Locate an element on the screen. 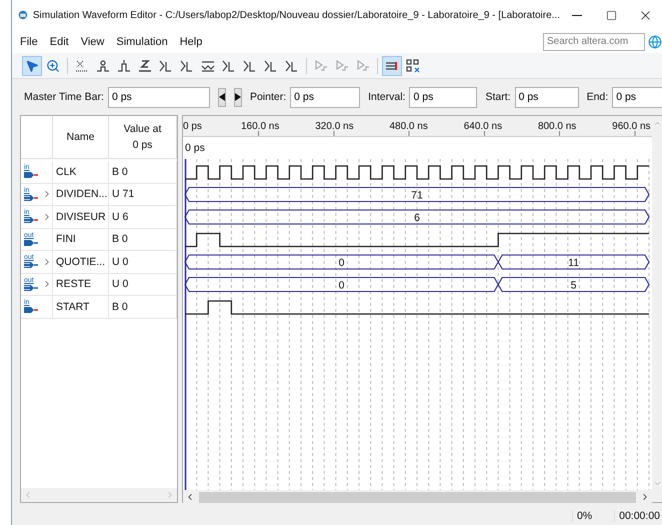 The height and width of the screenshot is (525, 662). column-header: Value at is located at coordinates (143, 129).